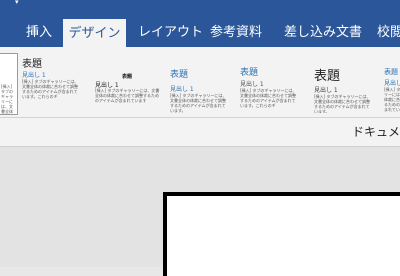 The height and width of the screenshot is (276, 400). What do you see at coordinates (388, 32) in the screenshot?
I see `tab-review: 校閲` at bounding box center [388, 32].